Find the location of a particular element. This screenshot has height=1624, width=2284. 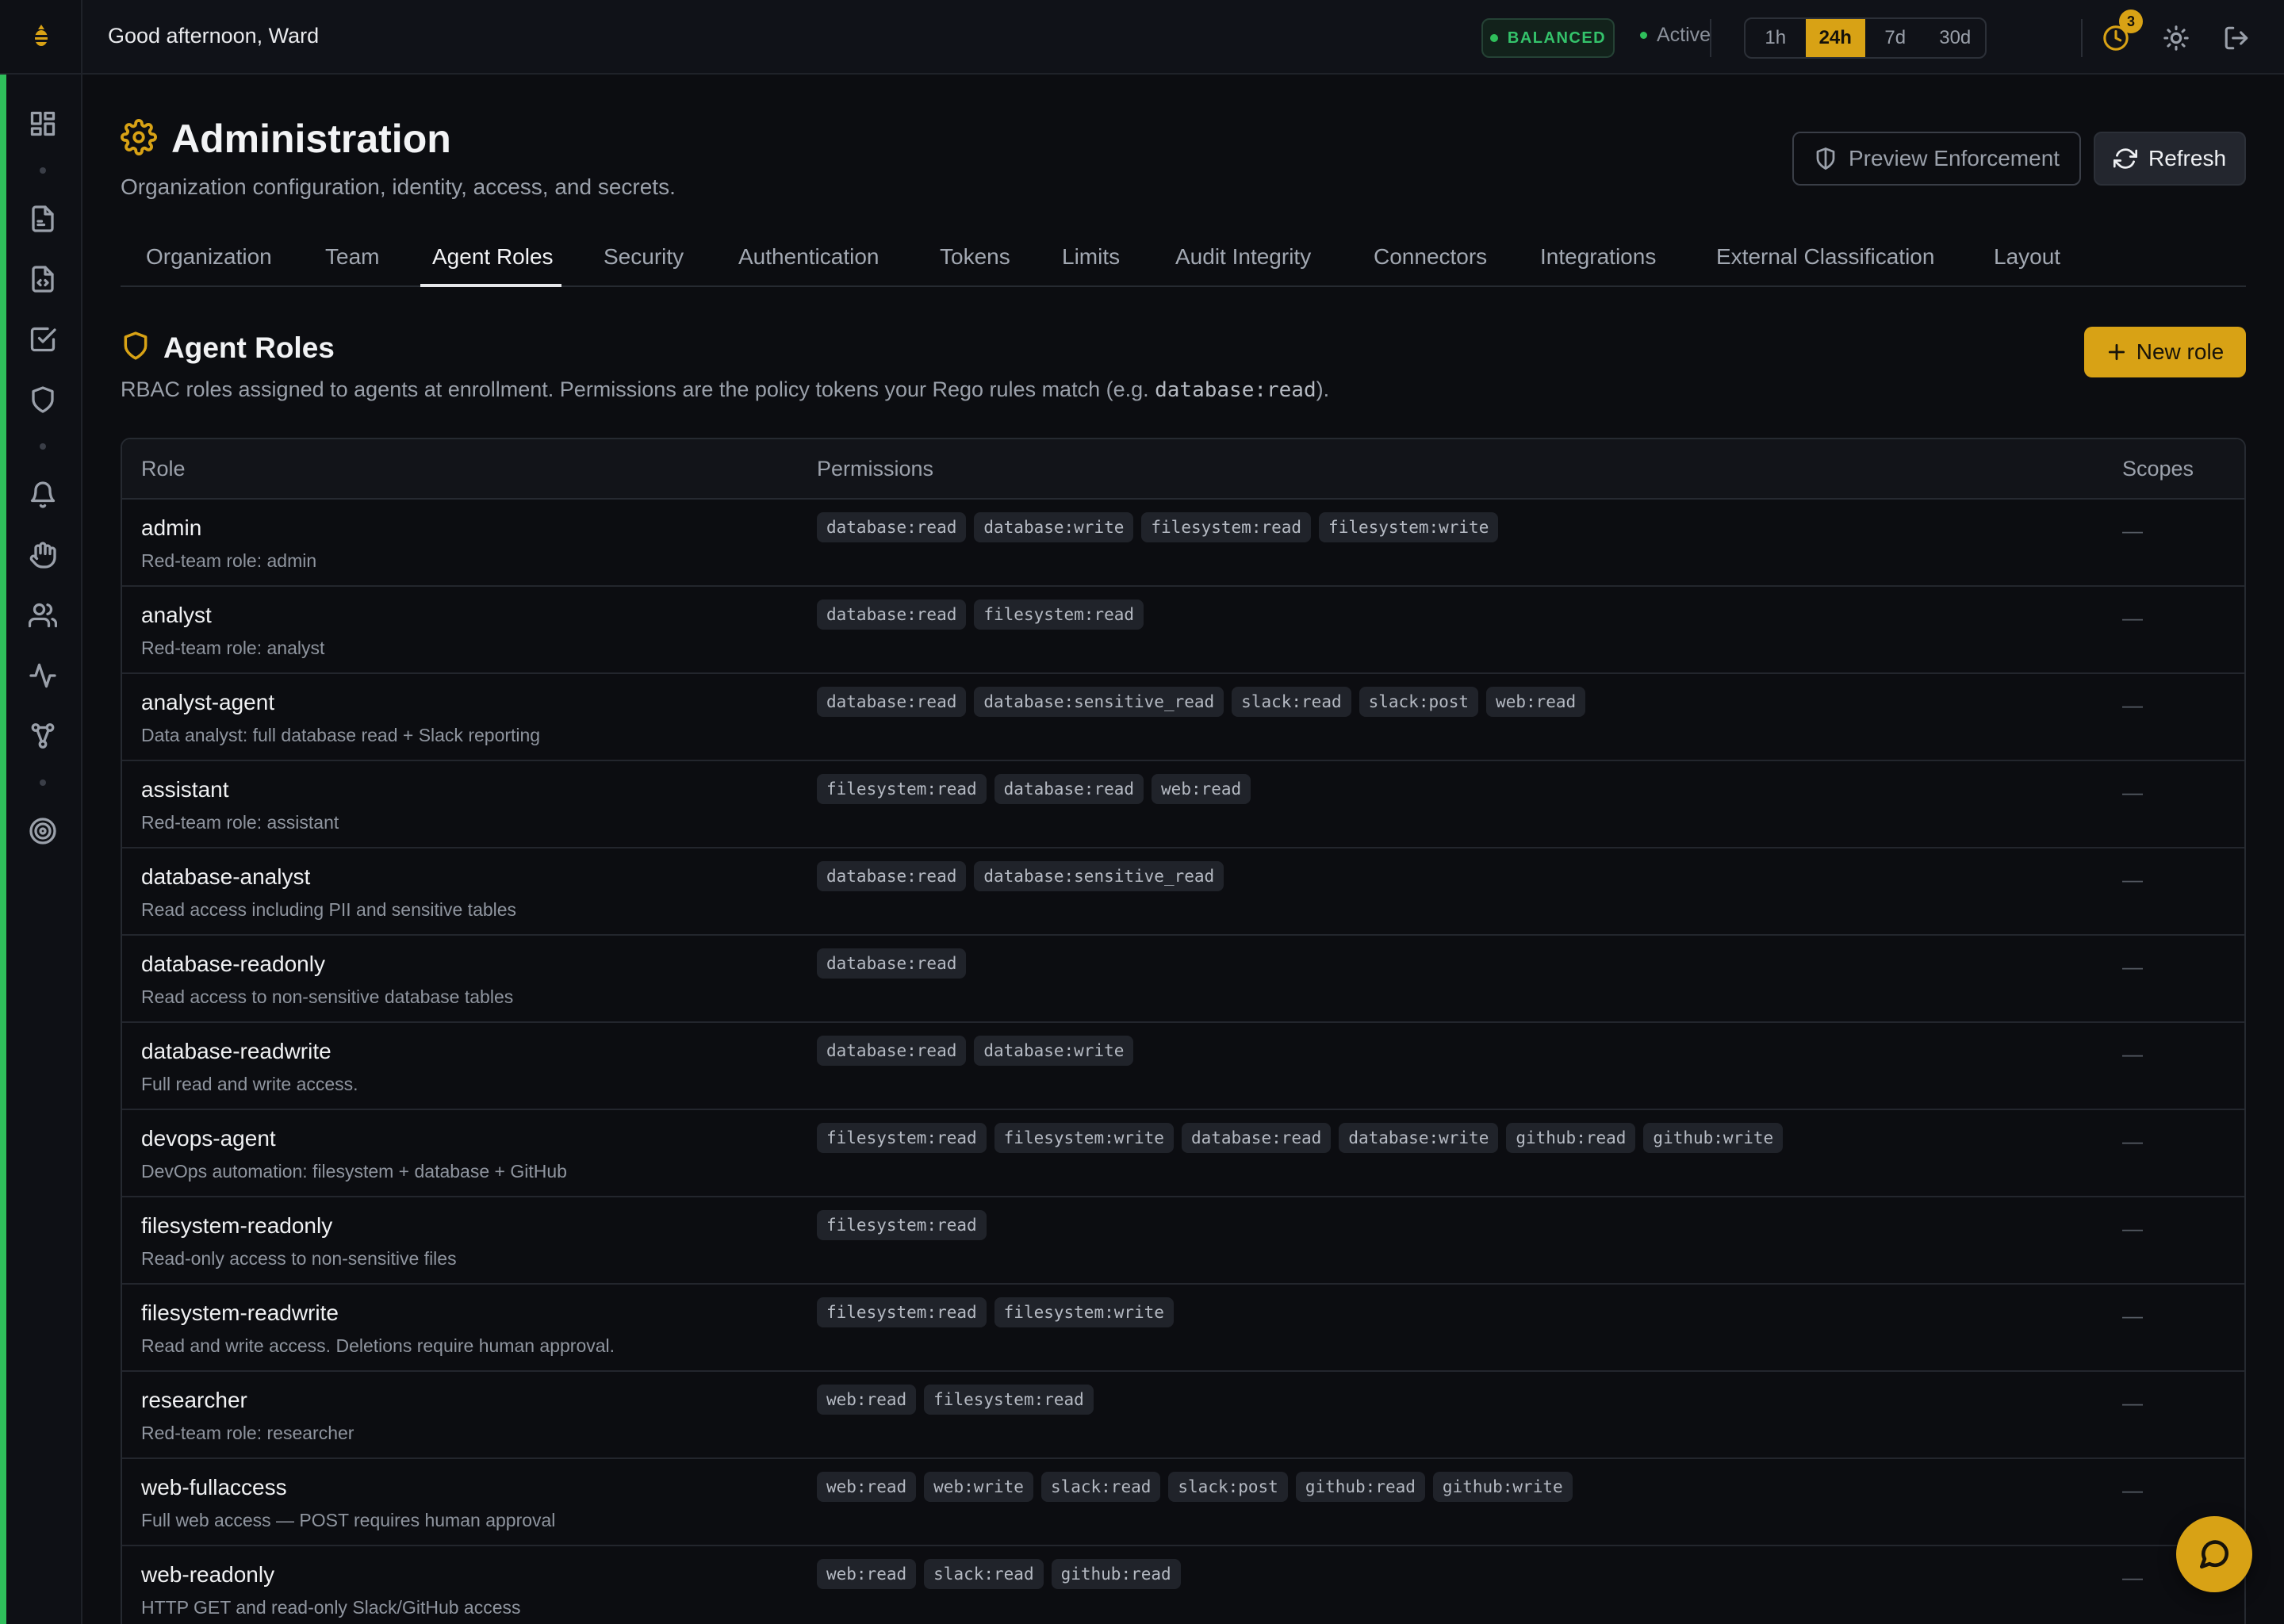

tab-integrations: Integrations is located at coordinates (1598, 257).